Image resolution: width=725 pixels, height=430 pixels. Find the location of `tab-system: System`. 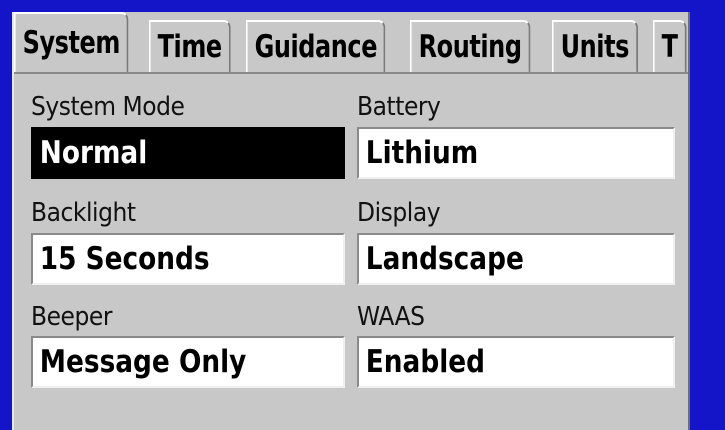

tab-system: System is located at coordinates (71, 42).